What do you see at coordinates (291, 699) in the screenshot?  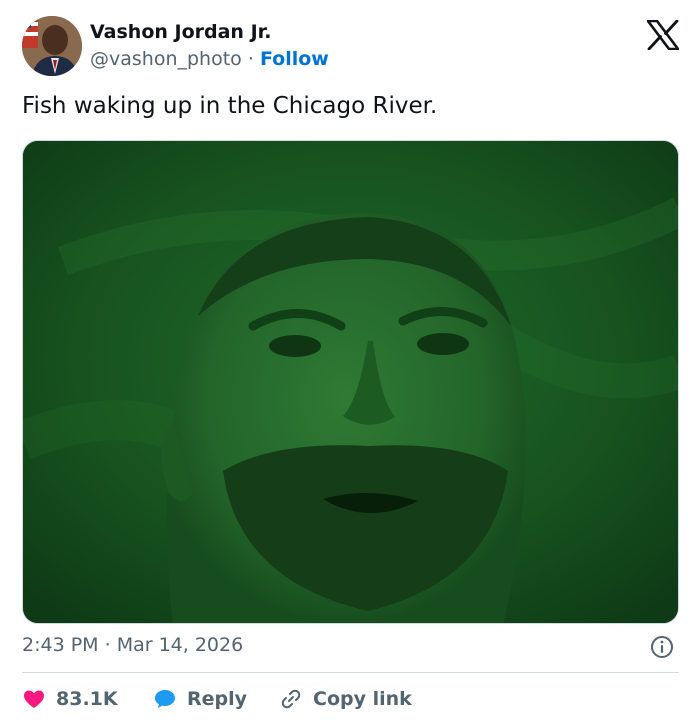 I see `link-icon` at bounding box center [291, 699].